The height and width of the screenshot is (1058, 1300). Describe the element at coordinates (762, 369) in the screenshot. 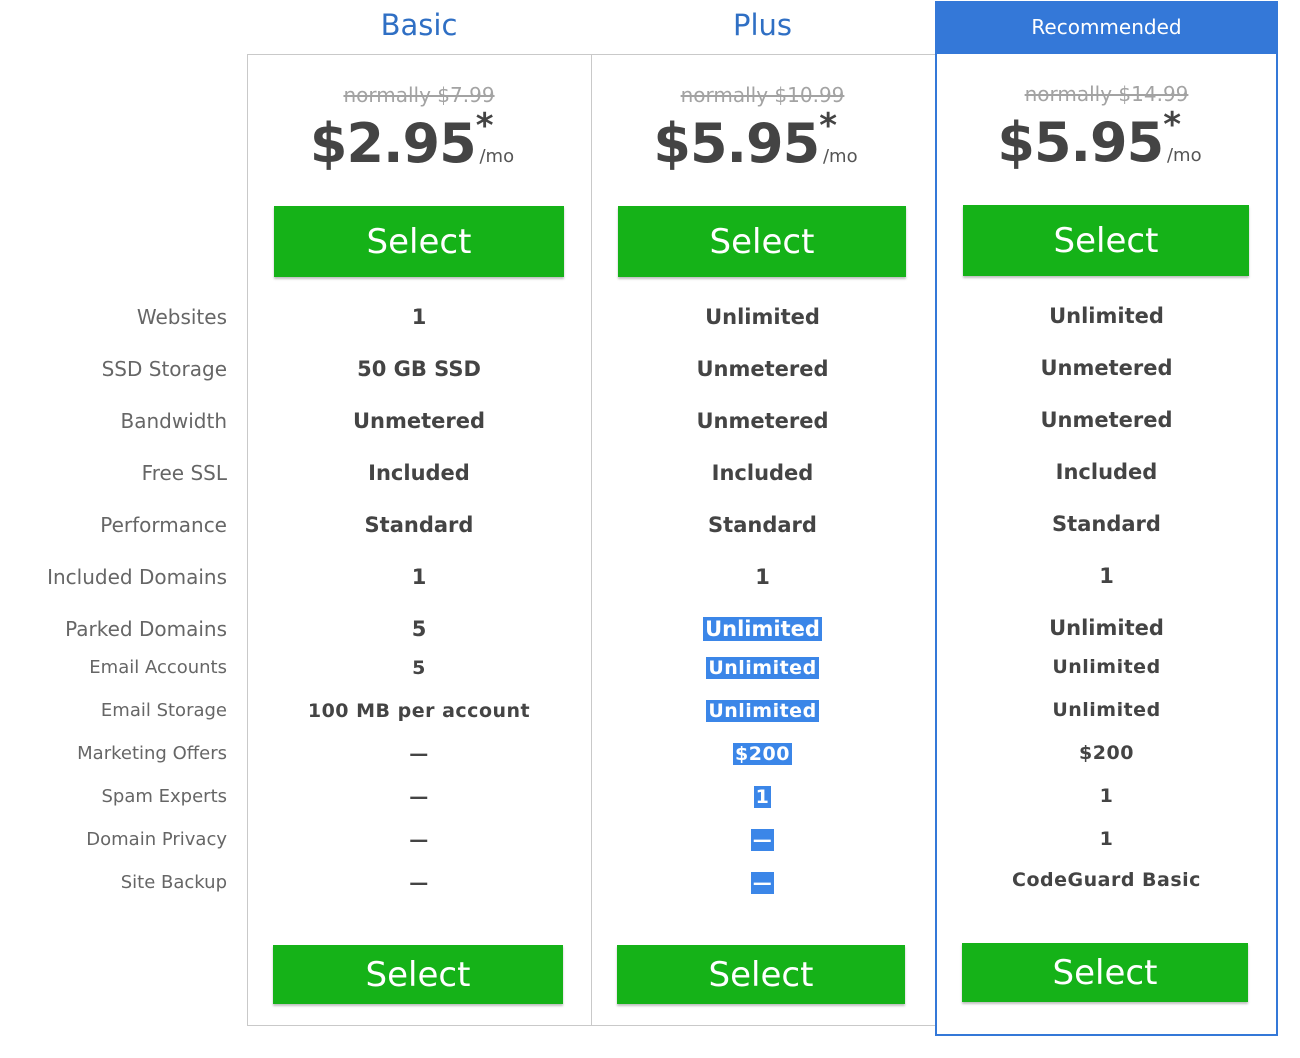

I see `plus-value-ssd-storage: Unmetered` at that location.